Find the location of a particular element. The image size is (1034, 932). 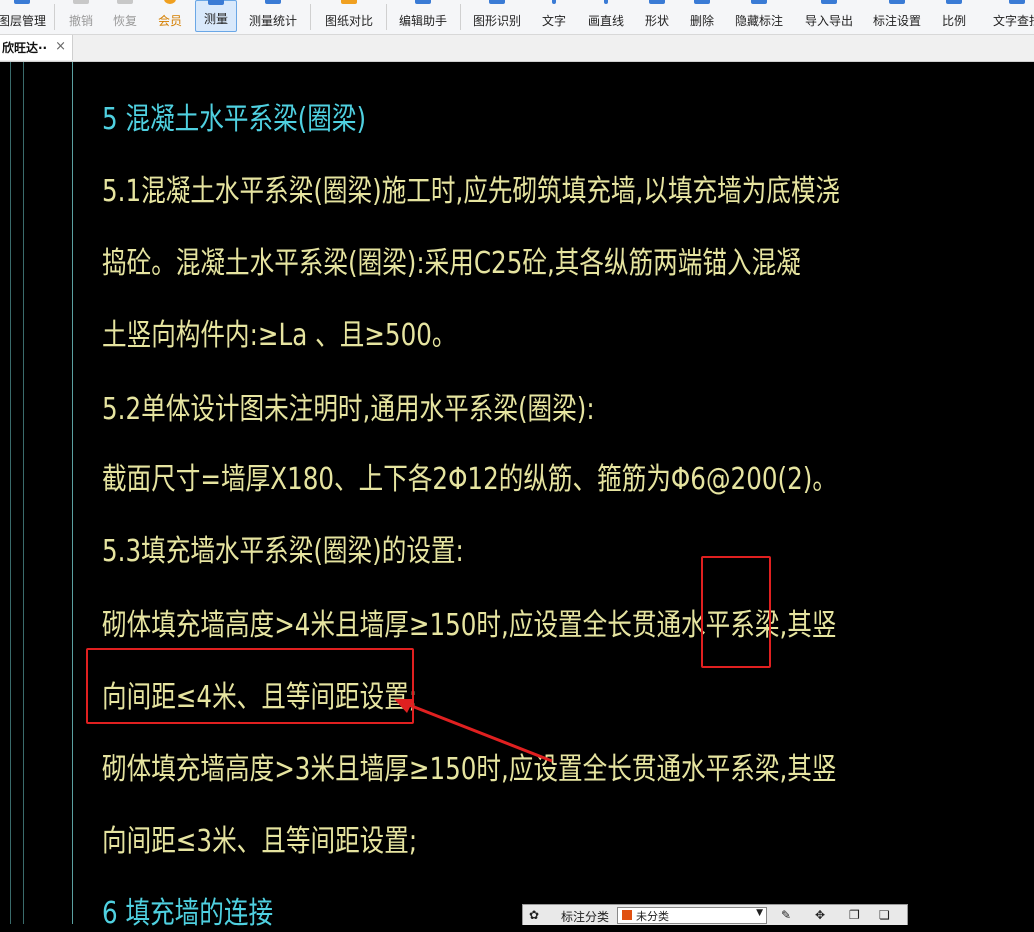

note-line: 5.3填充墙水平系梁(圈梁)的设置: is located at coordinates (283, 551).